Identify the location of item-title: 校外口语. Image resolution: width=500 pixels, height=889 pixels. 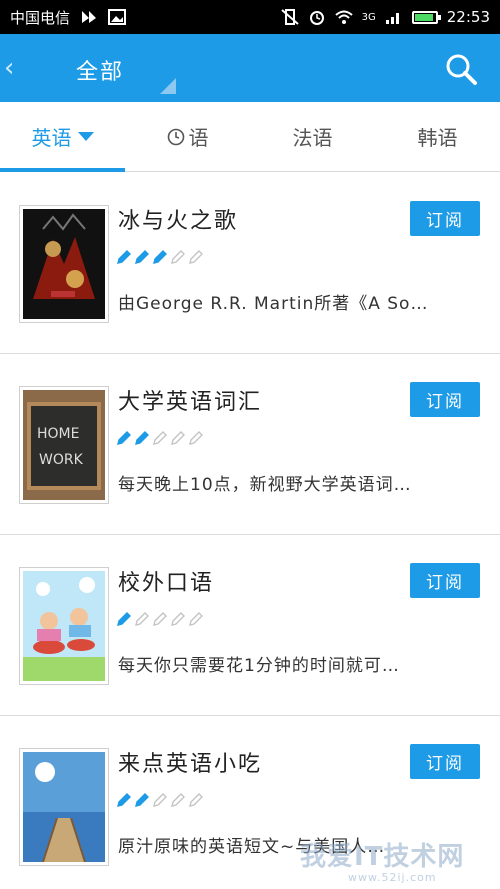
(166, 583).